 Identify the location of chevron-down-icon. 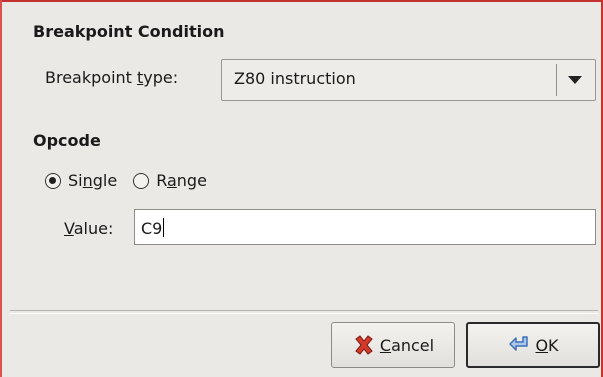
(575, 80).